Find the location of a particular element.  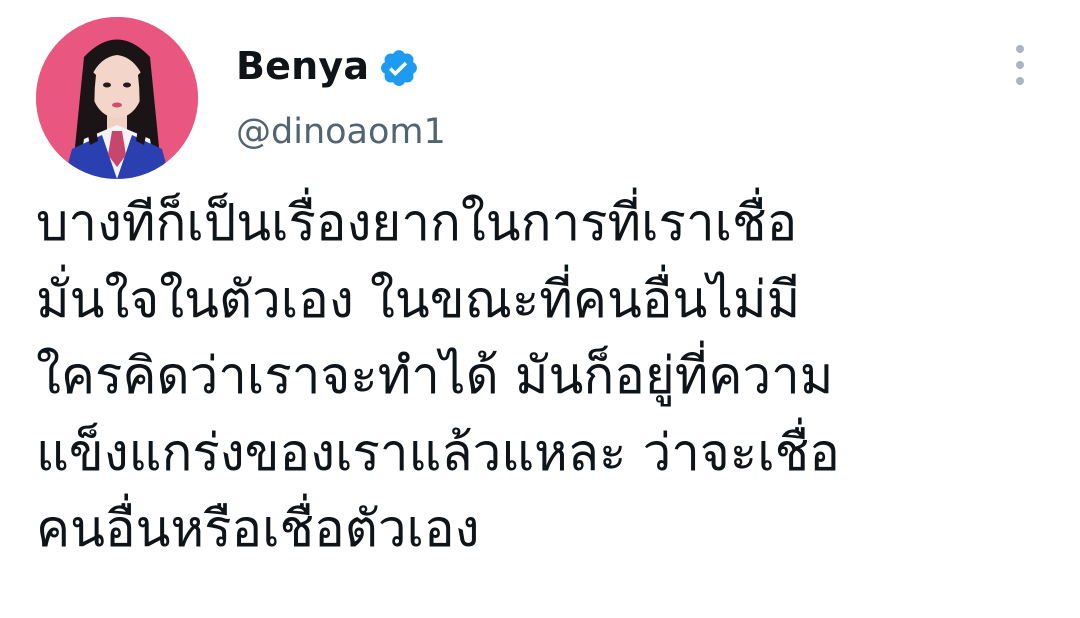

author-handle: @dinoaom1 is located at coordinates (341, 132).